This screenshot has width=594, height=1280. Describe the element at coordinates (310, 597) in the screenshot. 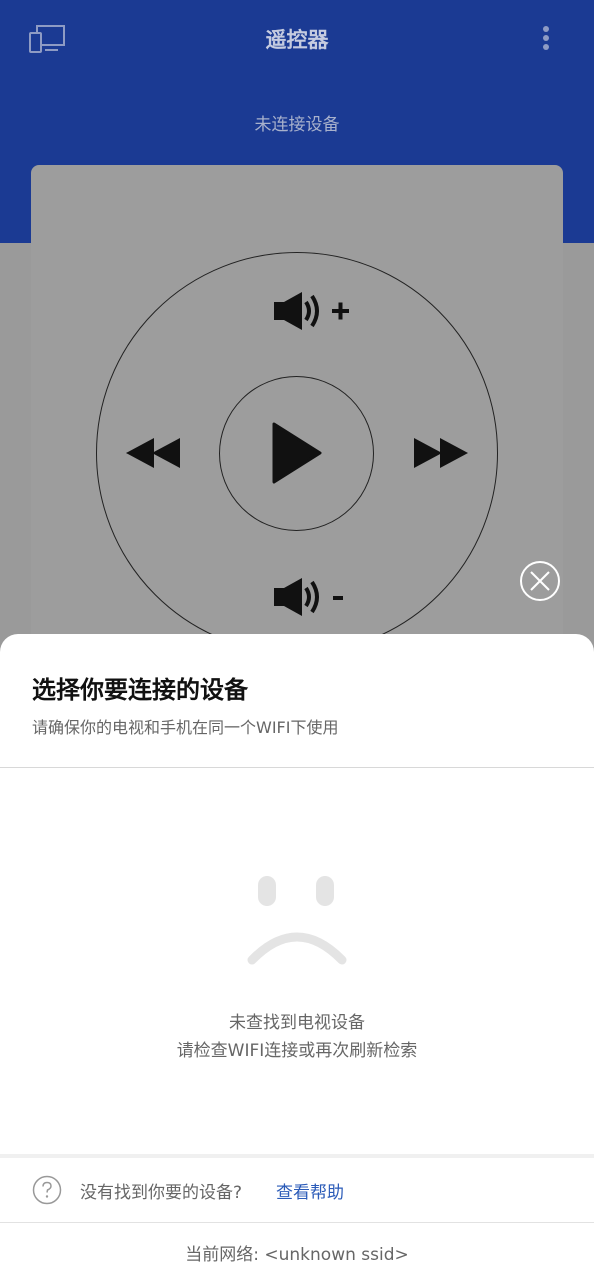

I see `volume-down-icon` at that location.